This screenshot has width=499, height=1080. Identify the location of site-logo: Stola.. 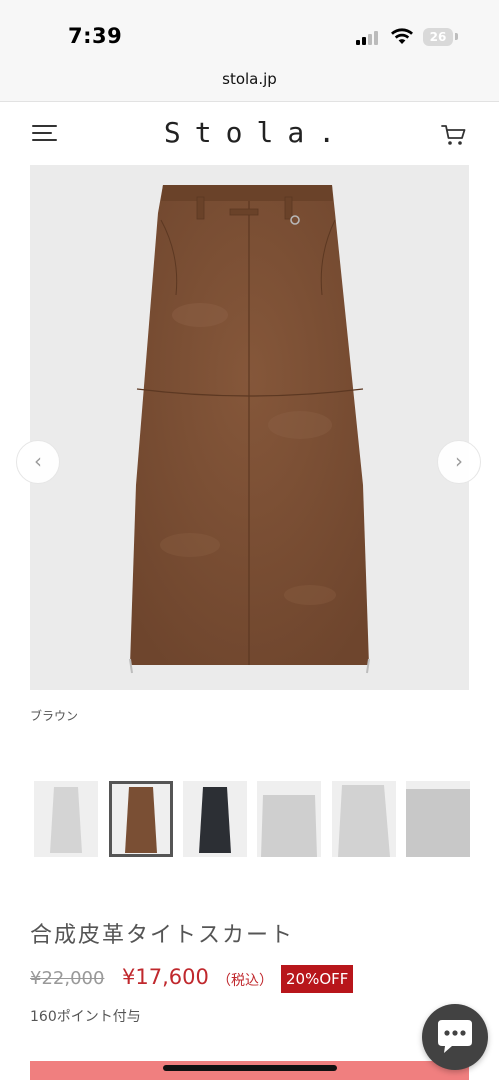
(249, 132).